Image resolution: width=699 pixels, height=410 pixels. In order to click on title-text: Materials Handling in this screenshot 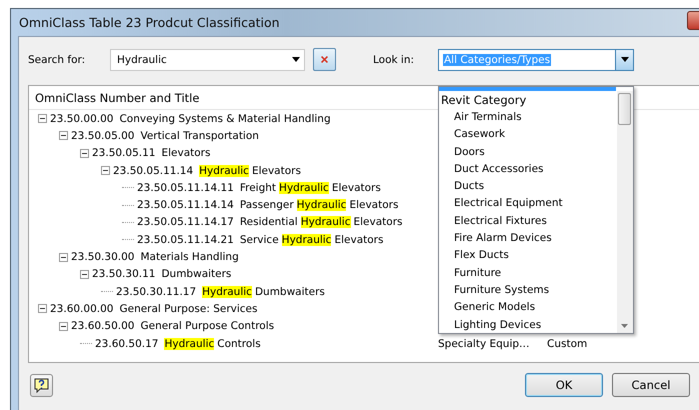, I will do `click(189, 257)`.